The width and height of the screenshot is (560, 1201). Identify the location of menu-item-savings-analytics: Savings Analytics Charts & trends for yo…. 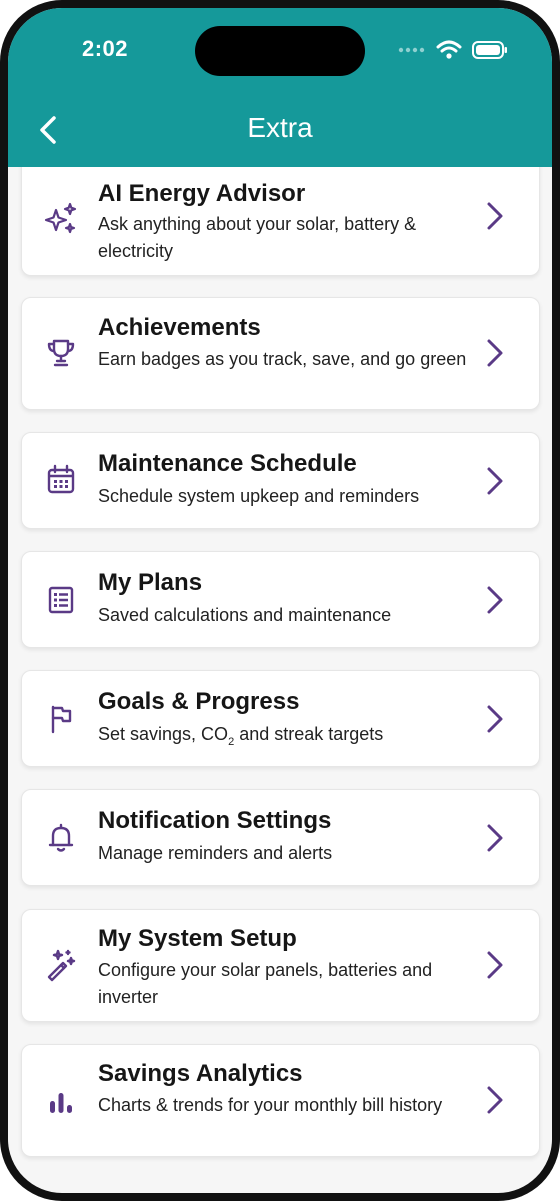
(280, 1100).